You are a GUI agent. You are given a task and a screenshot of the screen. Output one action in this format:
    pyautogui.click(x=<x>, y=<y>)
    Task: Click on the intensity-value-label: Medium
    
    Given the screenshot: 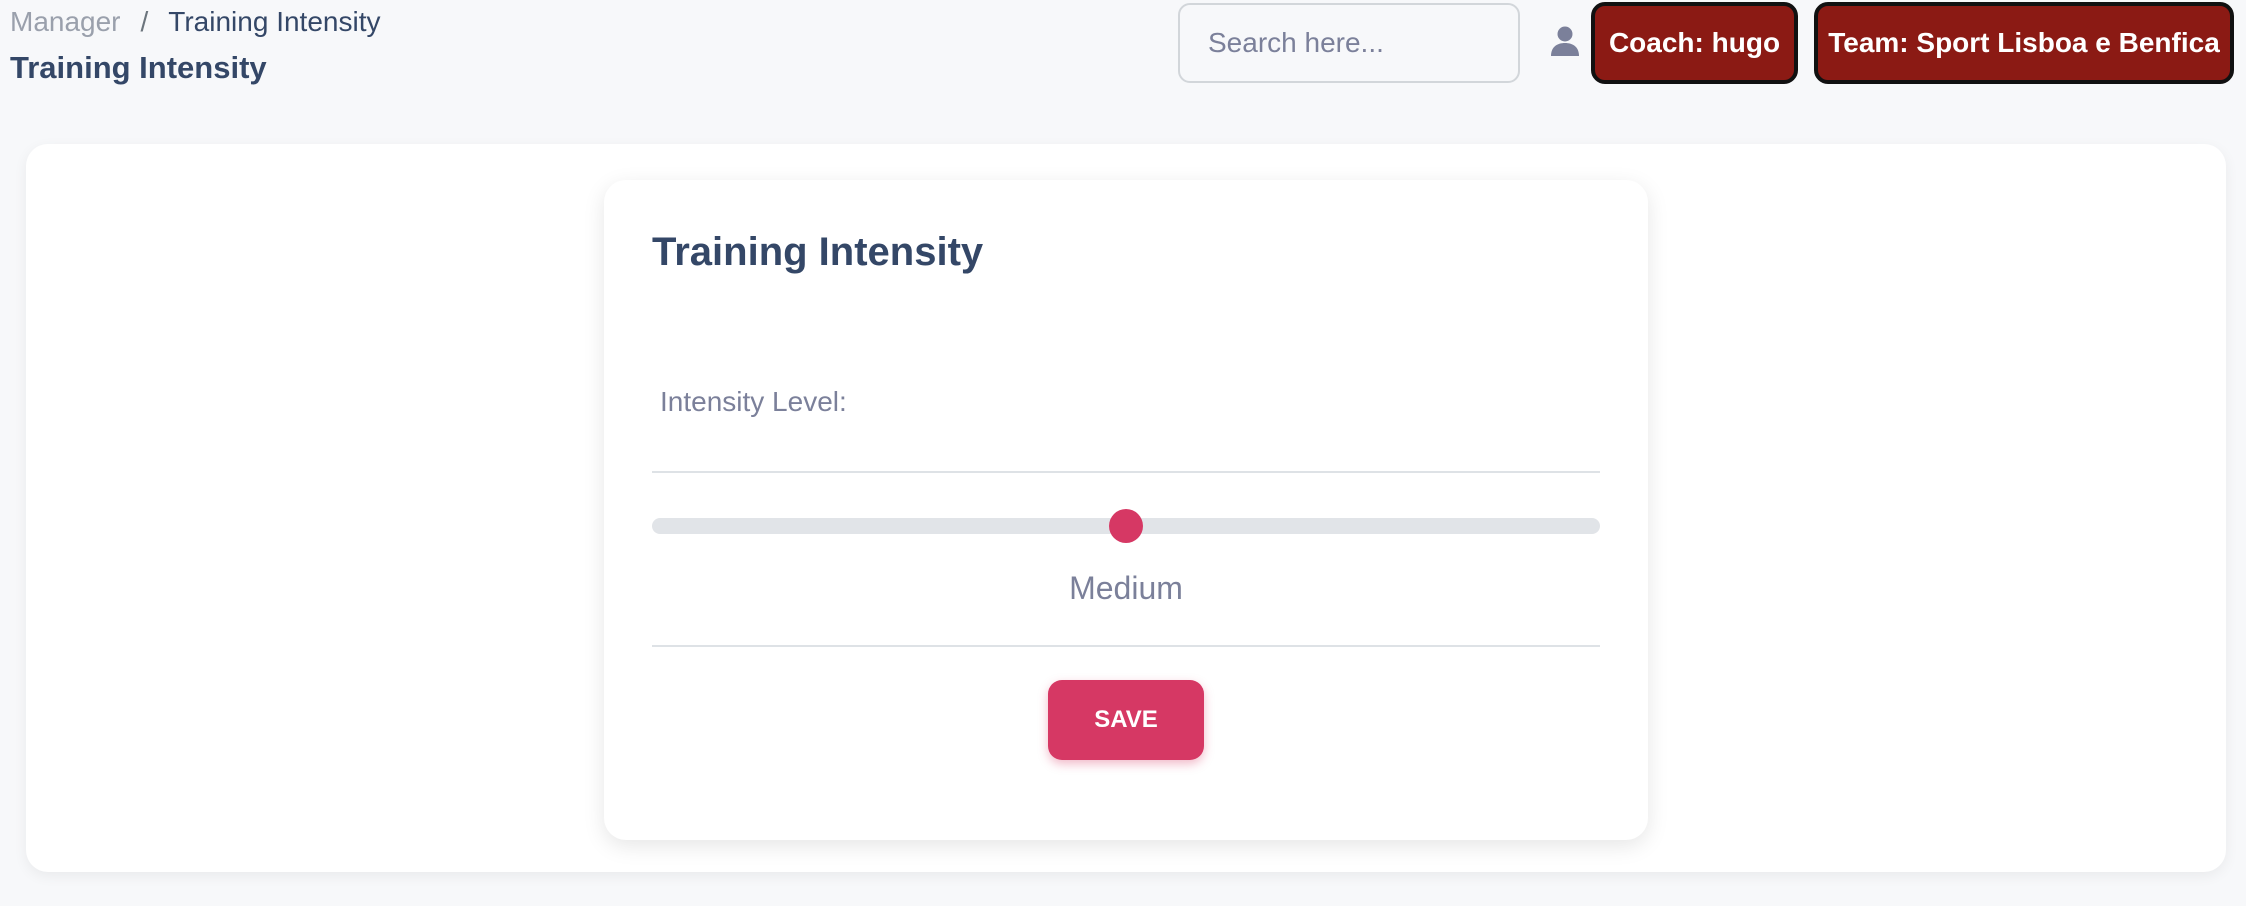 What is the action you would take?
    pyautogui.click(x=1126, y=588)
    